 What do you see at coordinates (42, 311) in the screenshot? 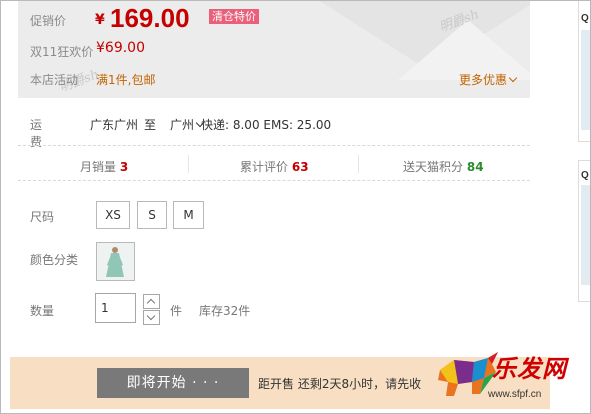
I see `quantity-label: 数量` at bounding box center [42, 311].